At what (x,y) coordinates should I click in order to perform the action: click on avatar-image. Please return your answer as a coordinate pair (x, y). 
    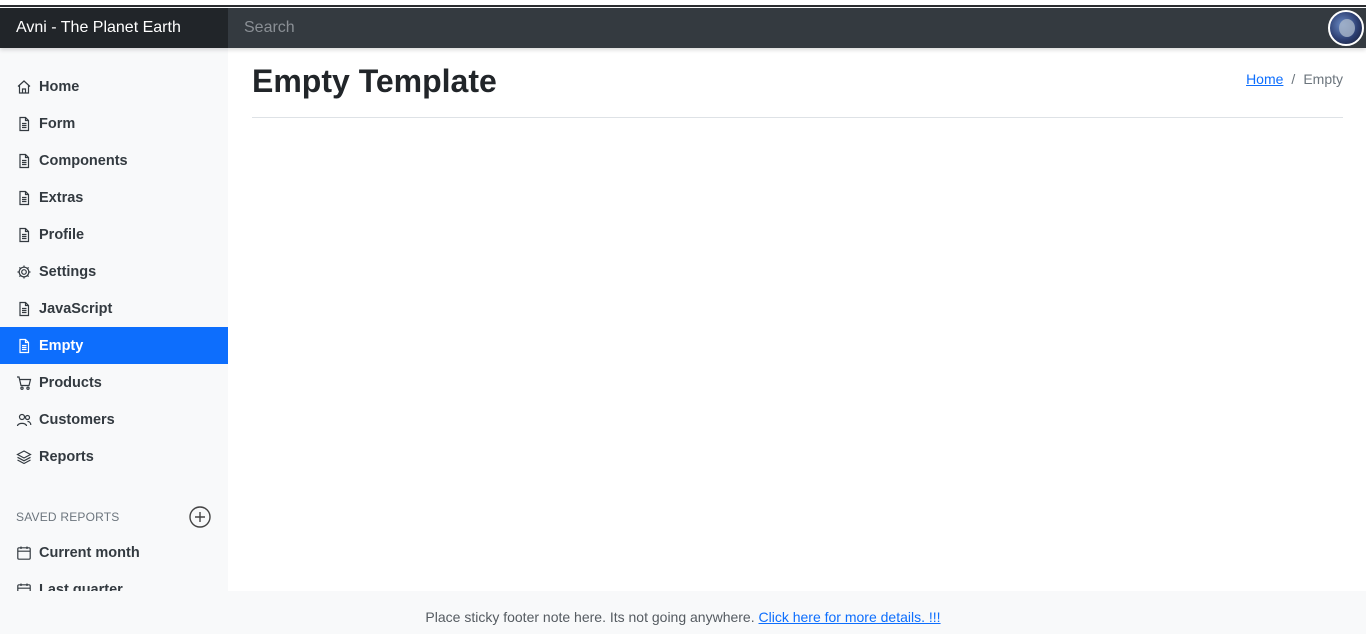
    Looking at the image, I should click on (1347, 28).